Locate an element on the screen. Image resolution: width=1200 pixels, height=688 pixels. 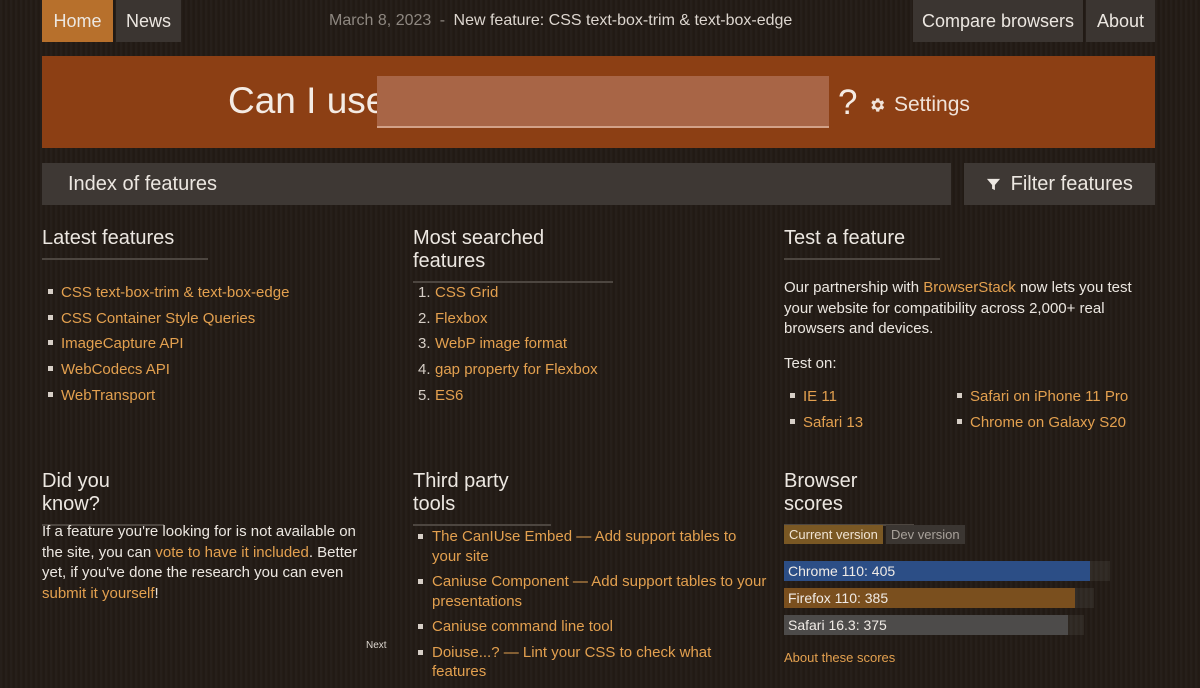
tab-current-version: Current version is located at coordinates (833, 534).